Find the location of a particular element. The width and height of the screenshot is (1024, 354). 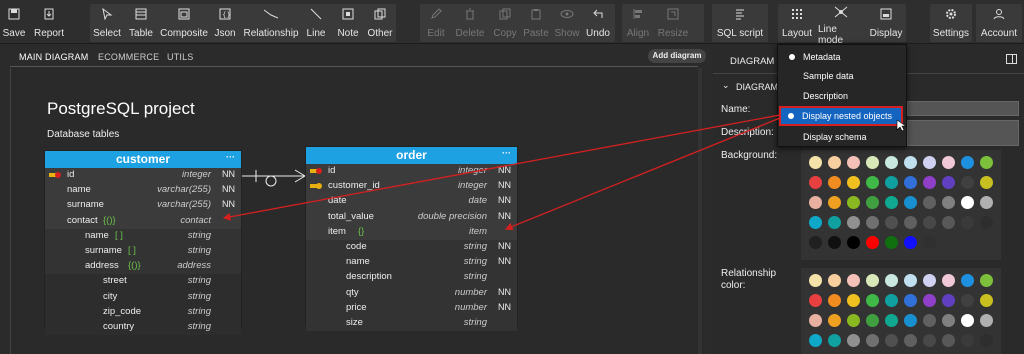

relationship-line is located at coordinates (274, 178).